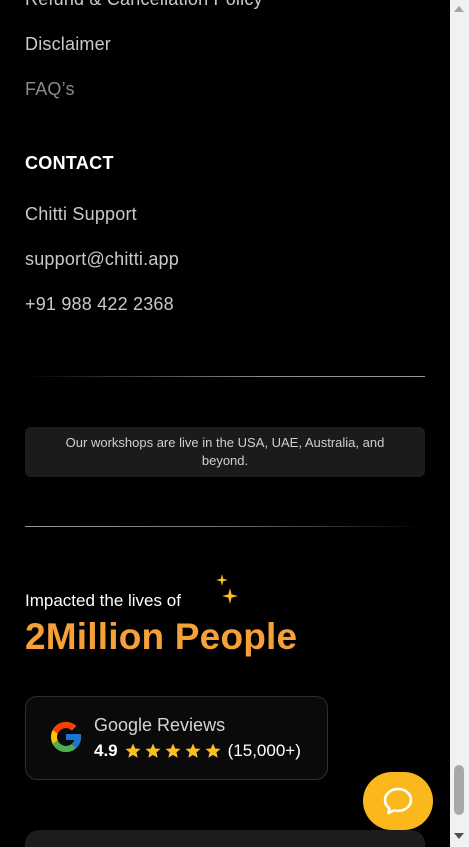 The image size is (469, 847). What do you see at coordinates (161, 636) in the screenshot?
I see `impact-number: 2Million People` at bounding box center [161, 636].